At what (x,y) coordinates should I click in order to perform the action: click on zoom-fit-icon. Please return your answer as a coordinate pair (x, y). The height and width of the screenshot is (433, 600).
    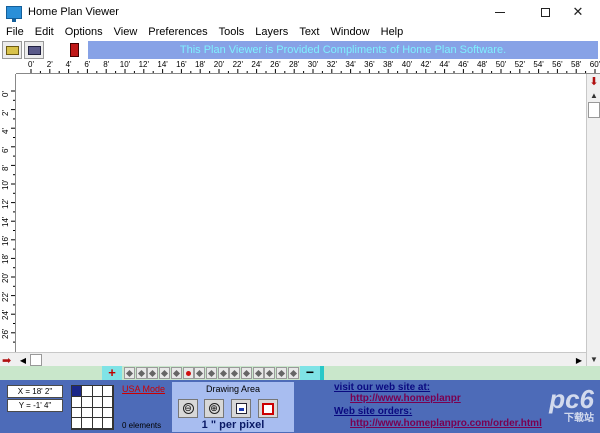
    Looking at the image, I should click on (241, 408).